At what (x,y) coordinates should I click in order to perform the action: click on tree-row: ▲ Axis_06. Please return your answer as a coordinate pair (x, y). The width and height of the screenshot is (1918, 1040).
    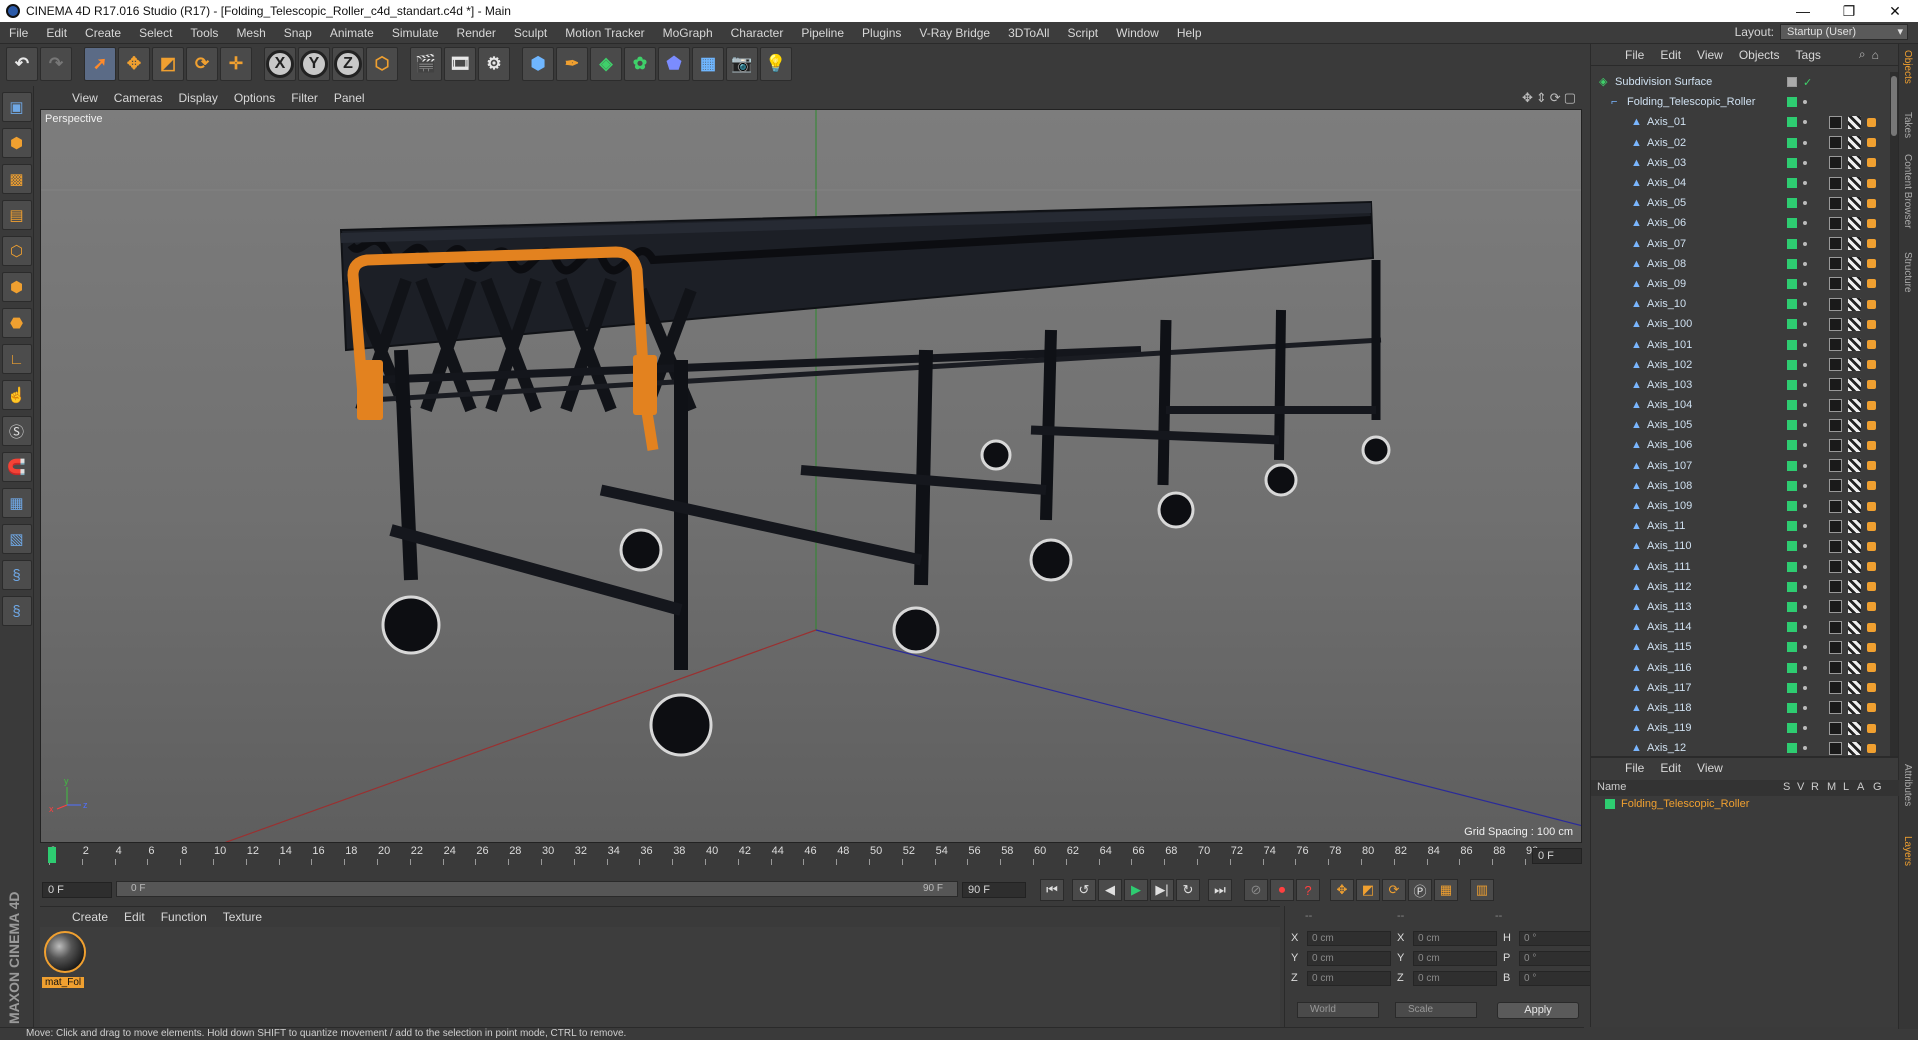
    Looking at the image, I should click on (1741, 223).